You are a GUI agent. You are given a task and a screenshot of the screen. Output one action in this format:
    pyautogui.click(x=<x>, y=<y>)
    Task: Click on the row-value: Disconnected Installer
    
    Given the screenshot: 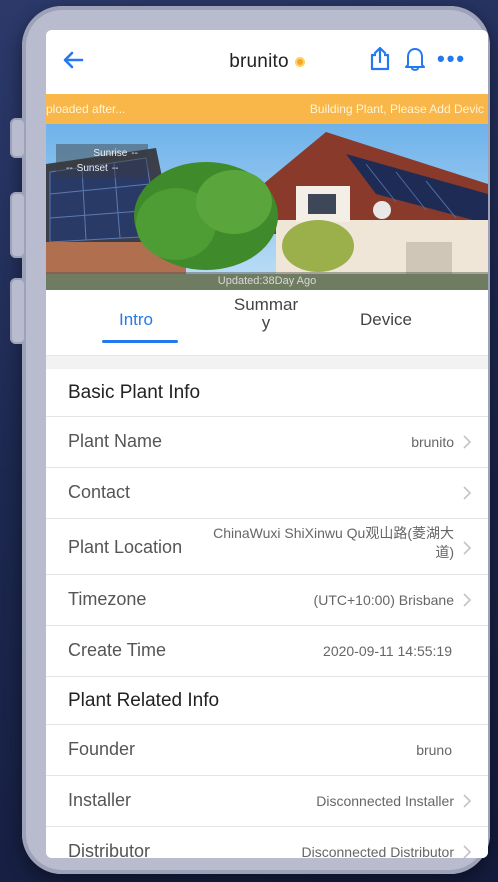 What is the action you would take?
    pyautogui.click(x=385, y=801)
    